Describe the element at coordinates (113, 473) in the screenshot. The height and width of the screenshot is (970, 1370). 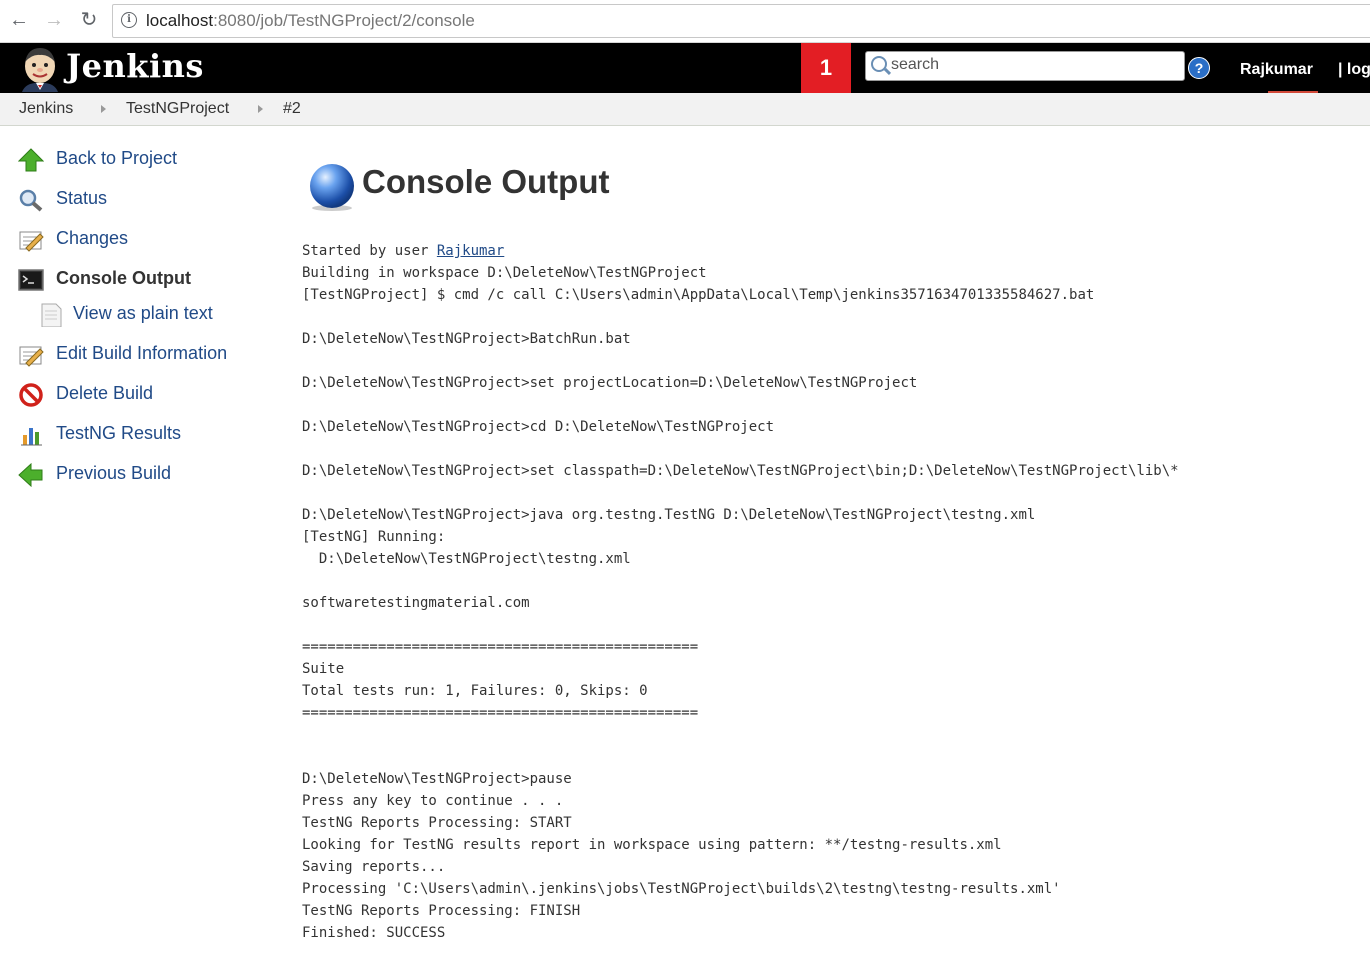
I see `task-label: Previous Build` at that location.